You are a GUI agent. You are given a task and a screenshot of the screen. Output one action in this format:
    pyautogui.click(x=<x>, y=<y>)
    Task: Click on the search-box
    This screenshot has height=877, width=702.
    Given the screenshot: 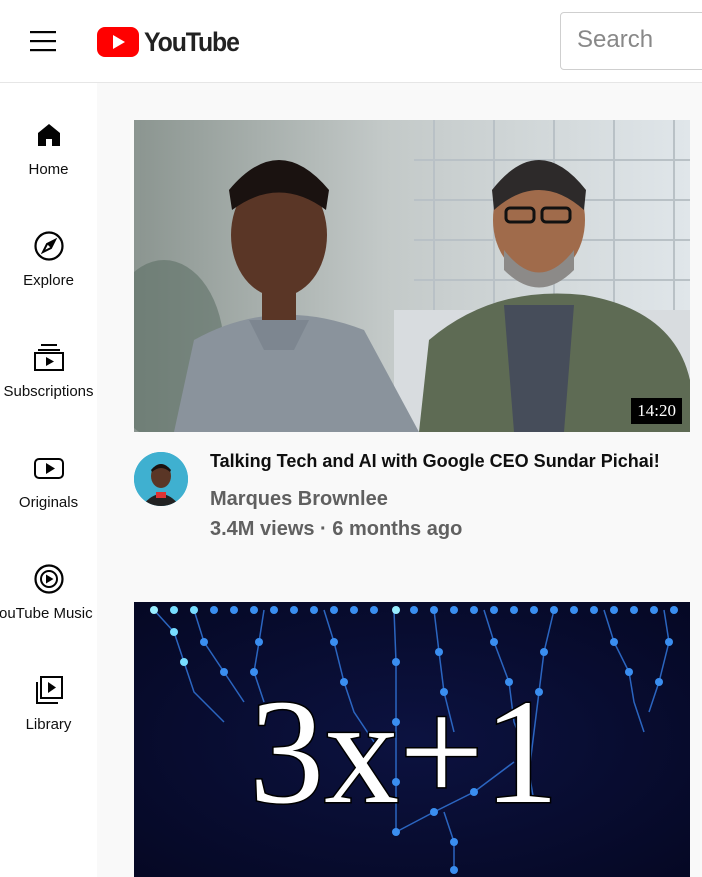 What is the action you would take?
    pyautogui.click(x=631, y=41)
    